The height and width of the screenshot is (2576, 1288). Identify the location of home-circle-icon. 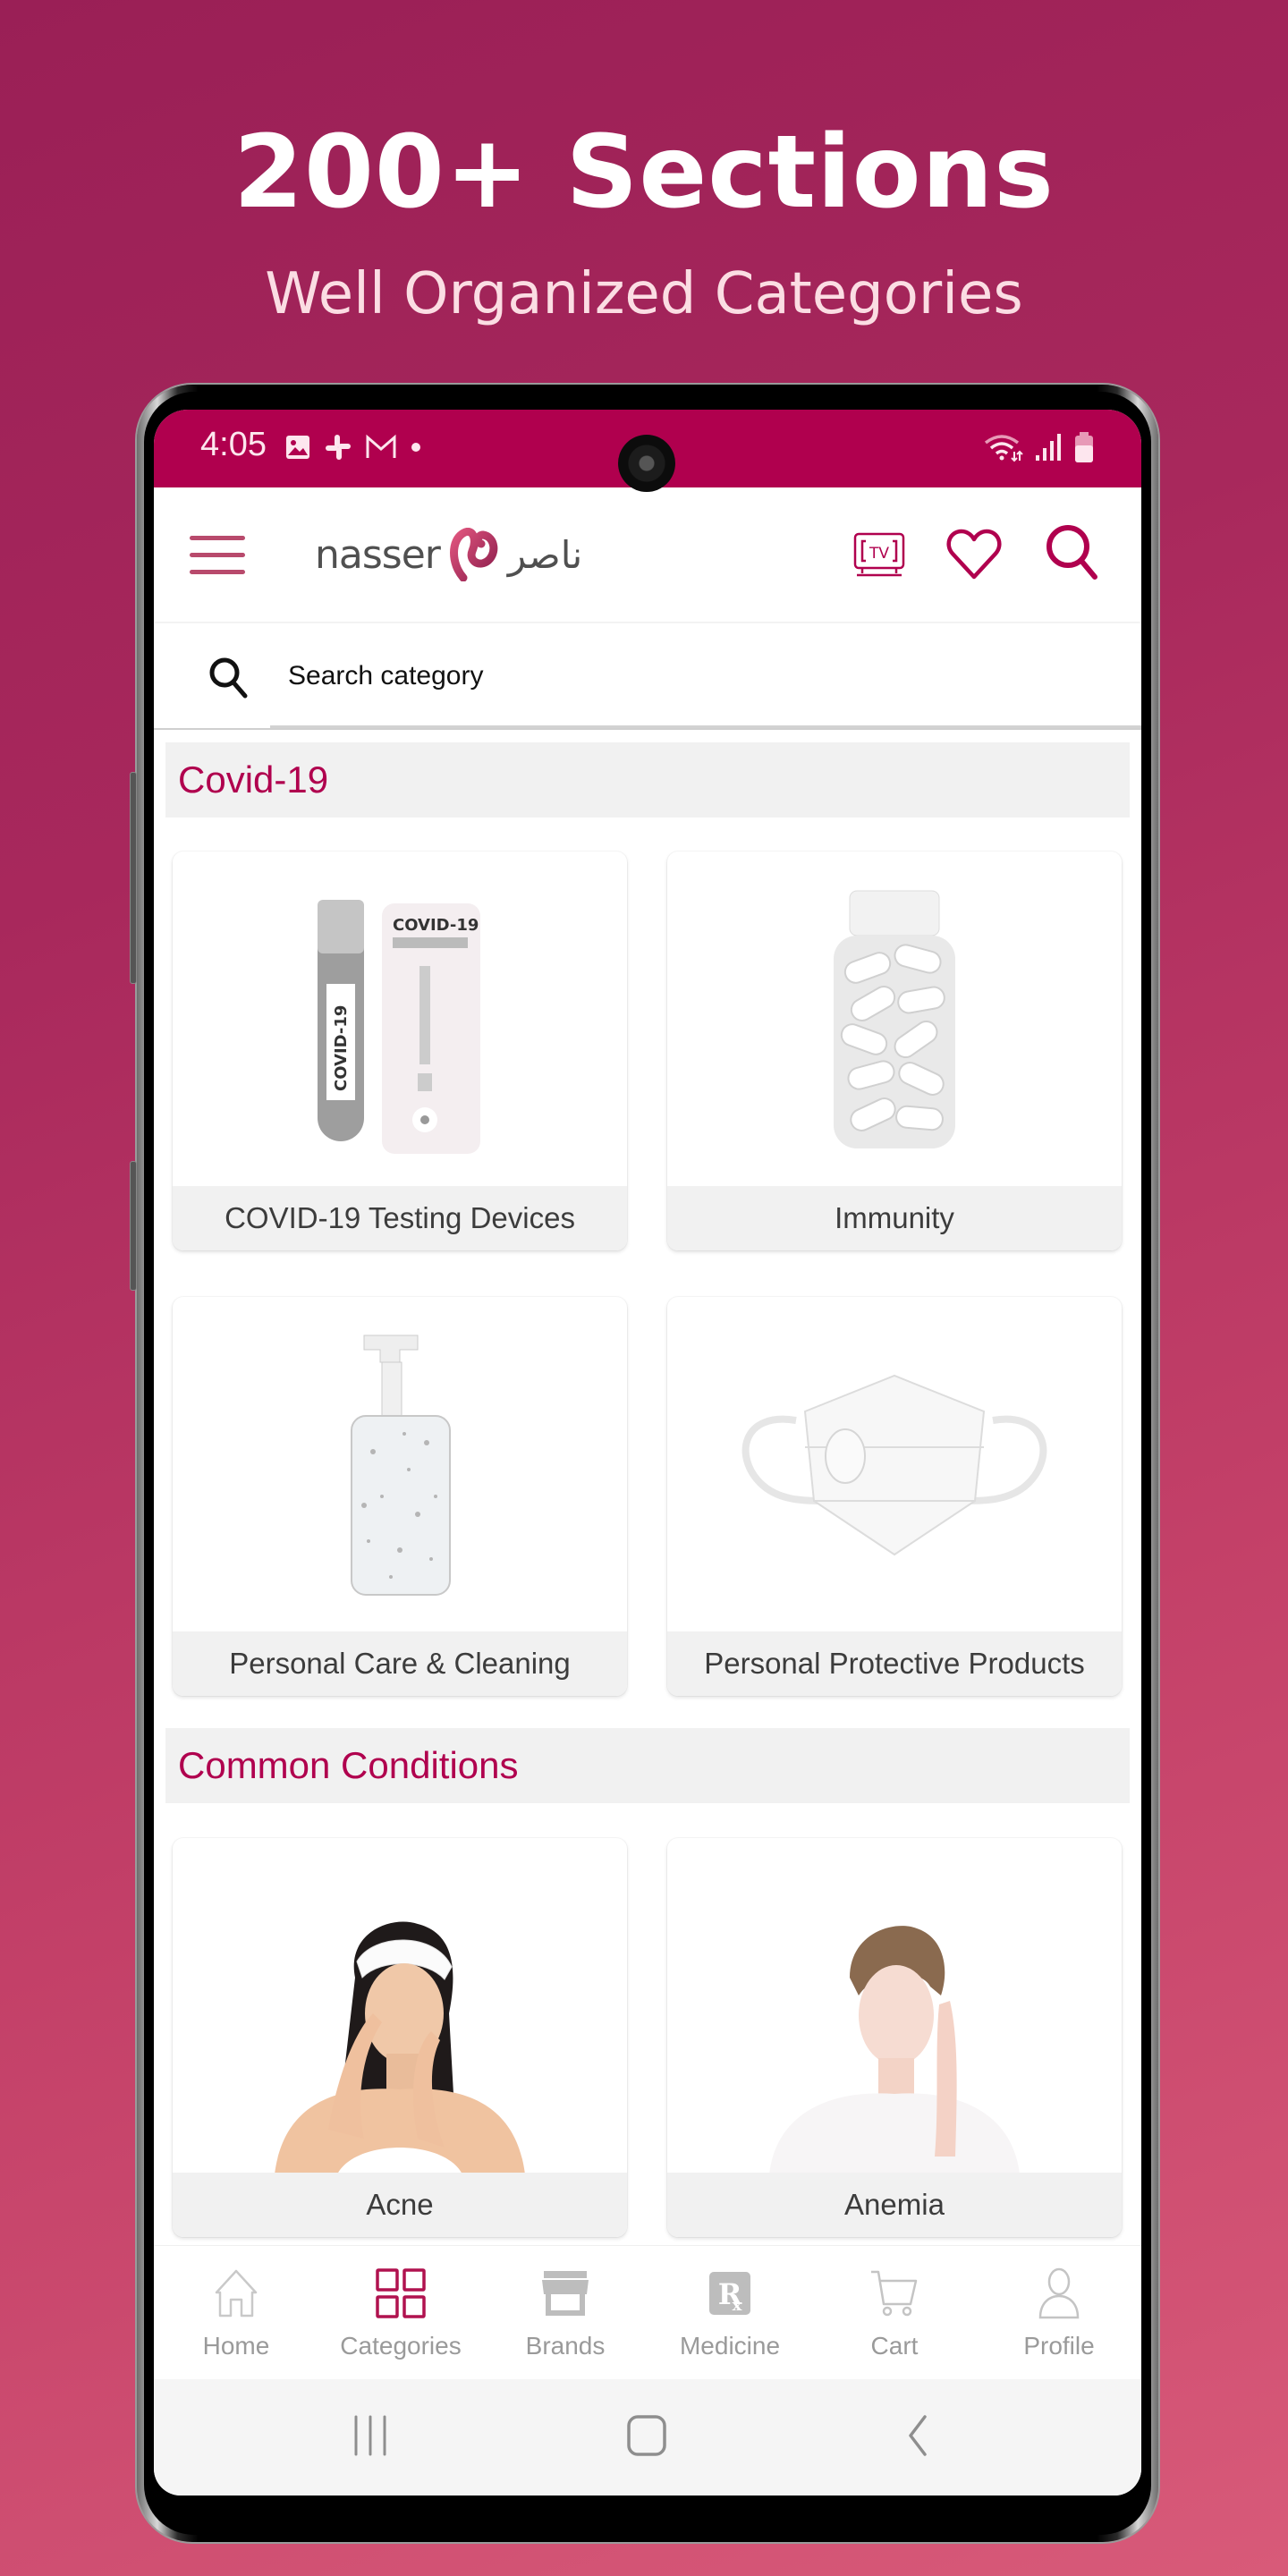
(646, 2435).